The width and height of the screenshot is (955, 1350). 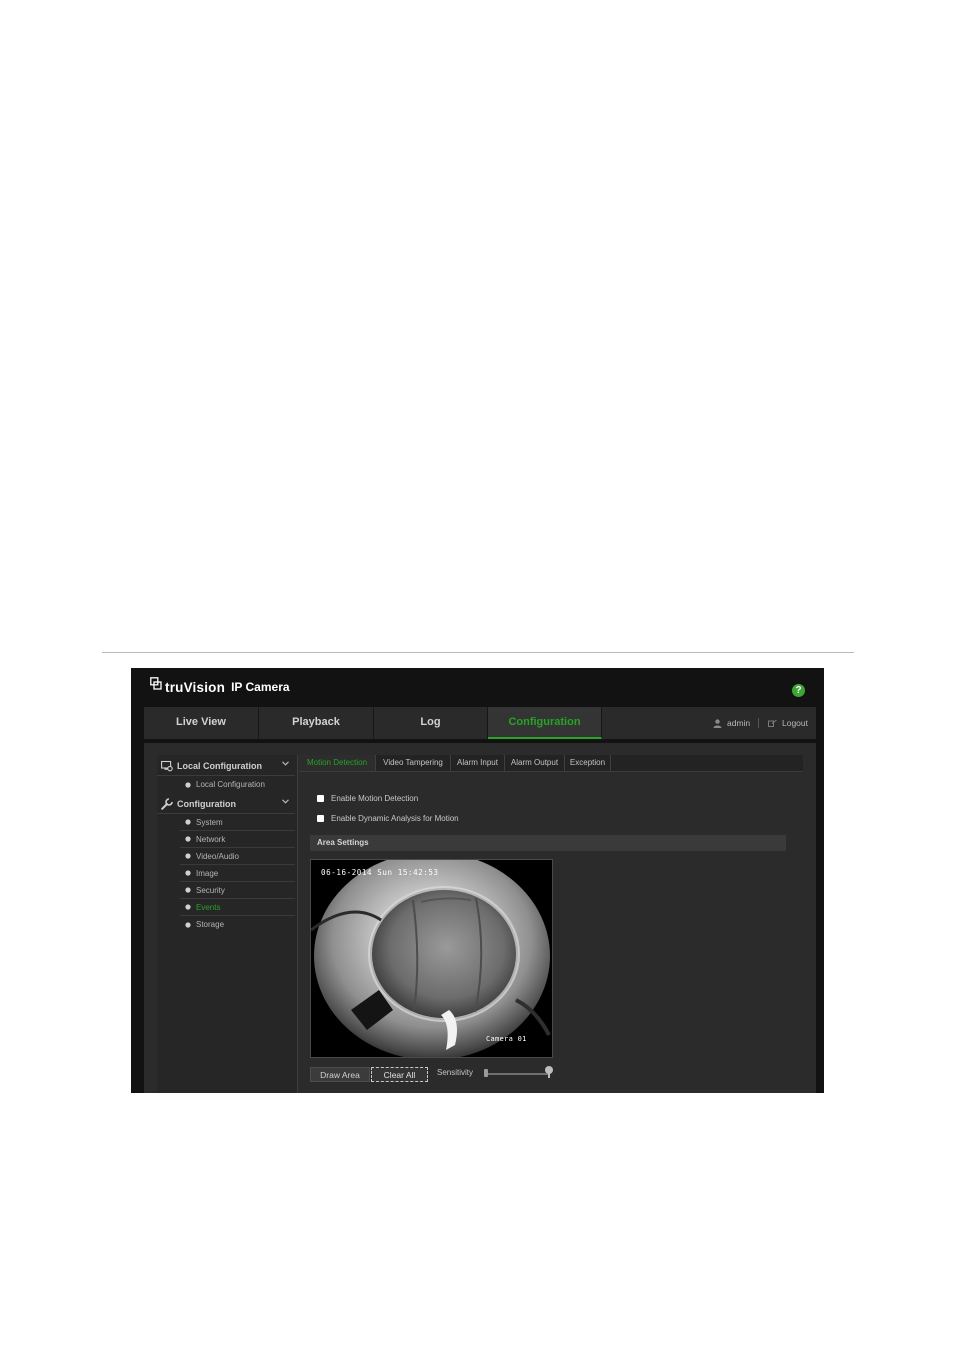 I want to click on wrench-icon, so click(x=167, y=804).